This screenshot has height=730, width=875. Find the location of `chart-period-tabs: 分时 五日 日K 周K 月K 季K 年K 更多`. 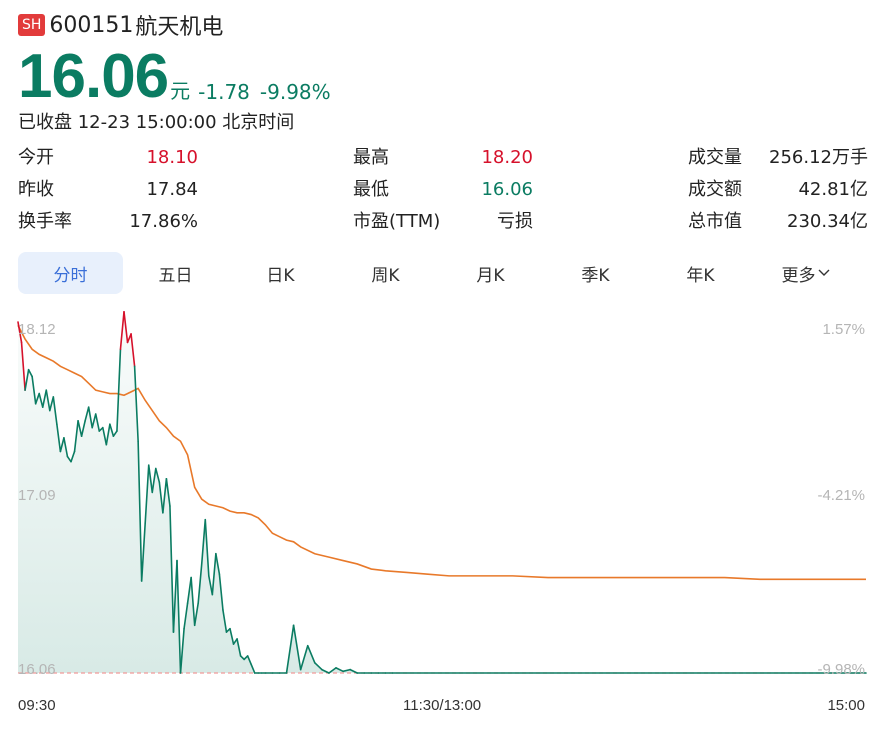

chart-period-tabs: 分时 五日 日K 周K 月K 季K 年K 更多 is located at coordinates (438, 274).